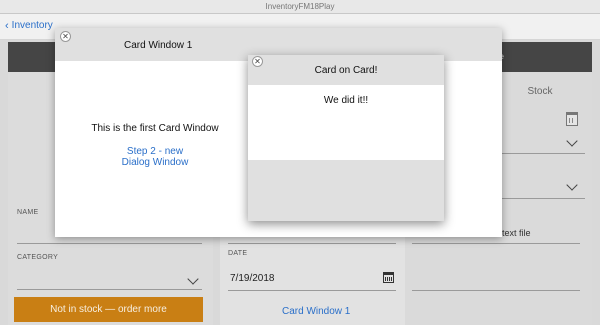 Image resolution: width=600 pixels, height=325 pixels. I want to click on name-field-underline, so click(109, 243).